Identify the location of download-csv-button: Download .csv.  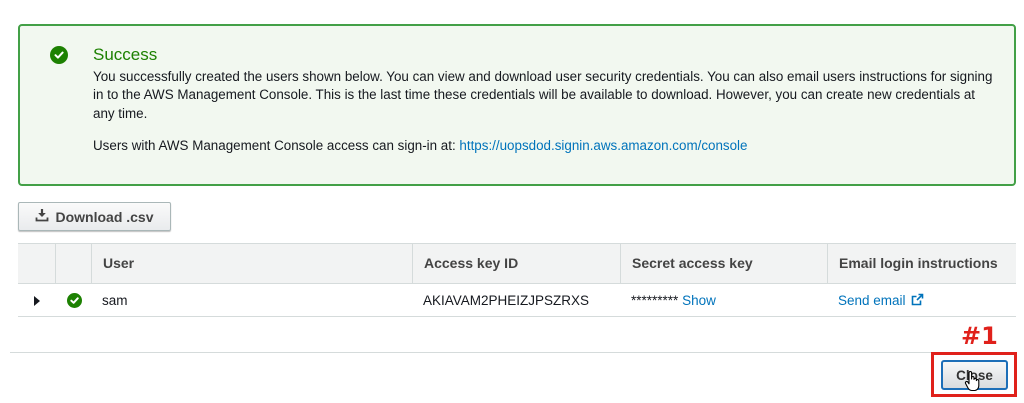
(94, 216).